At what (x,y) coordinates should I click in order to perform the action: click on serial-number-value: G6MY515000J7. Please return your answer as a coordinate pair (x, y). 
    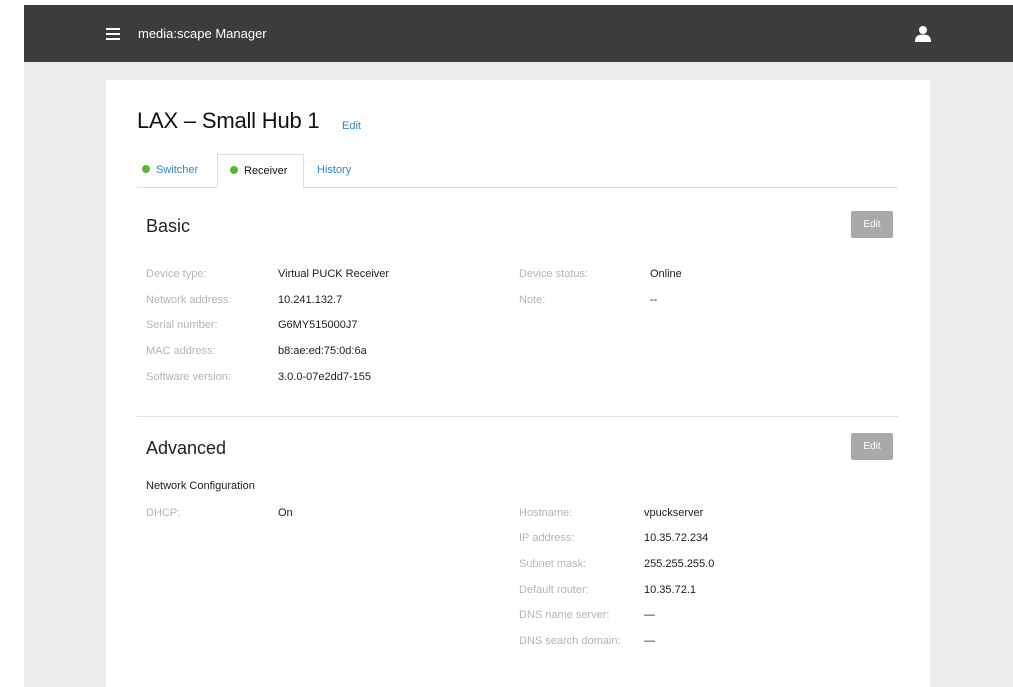
    Looking at the image, I should click on (318, 325).